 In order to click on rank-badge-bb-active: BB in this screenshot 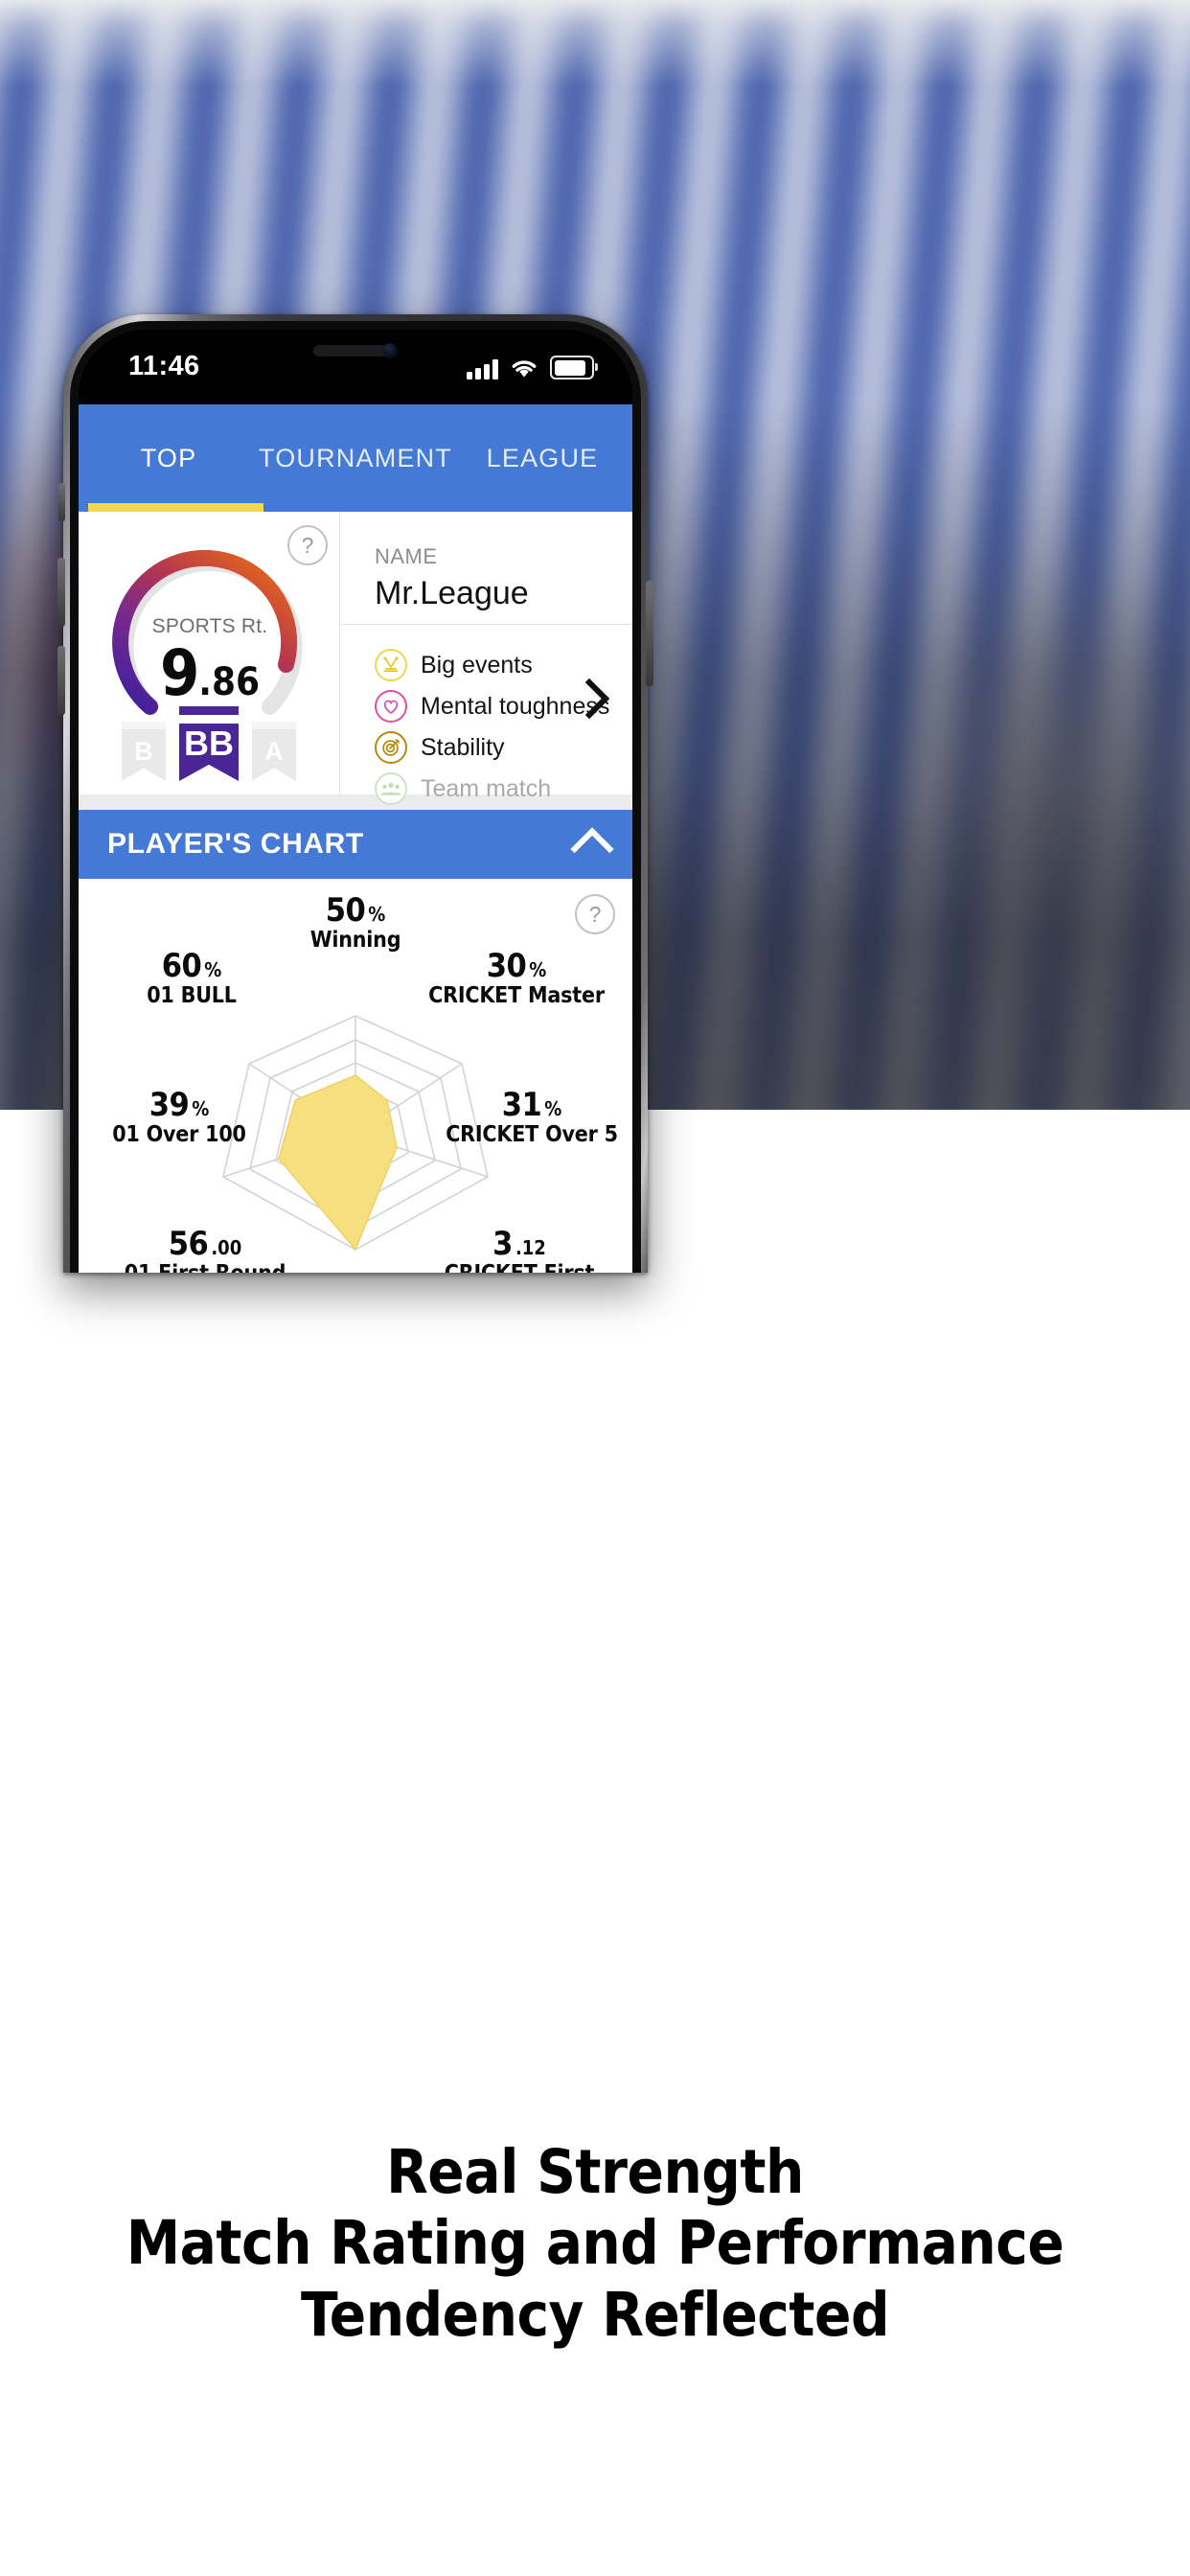, I will do `click(209, 743)`.